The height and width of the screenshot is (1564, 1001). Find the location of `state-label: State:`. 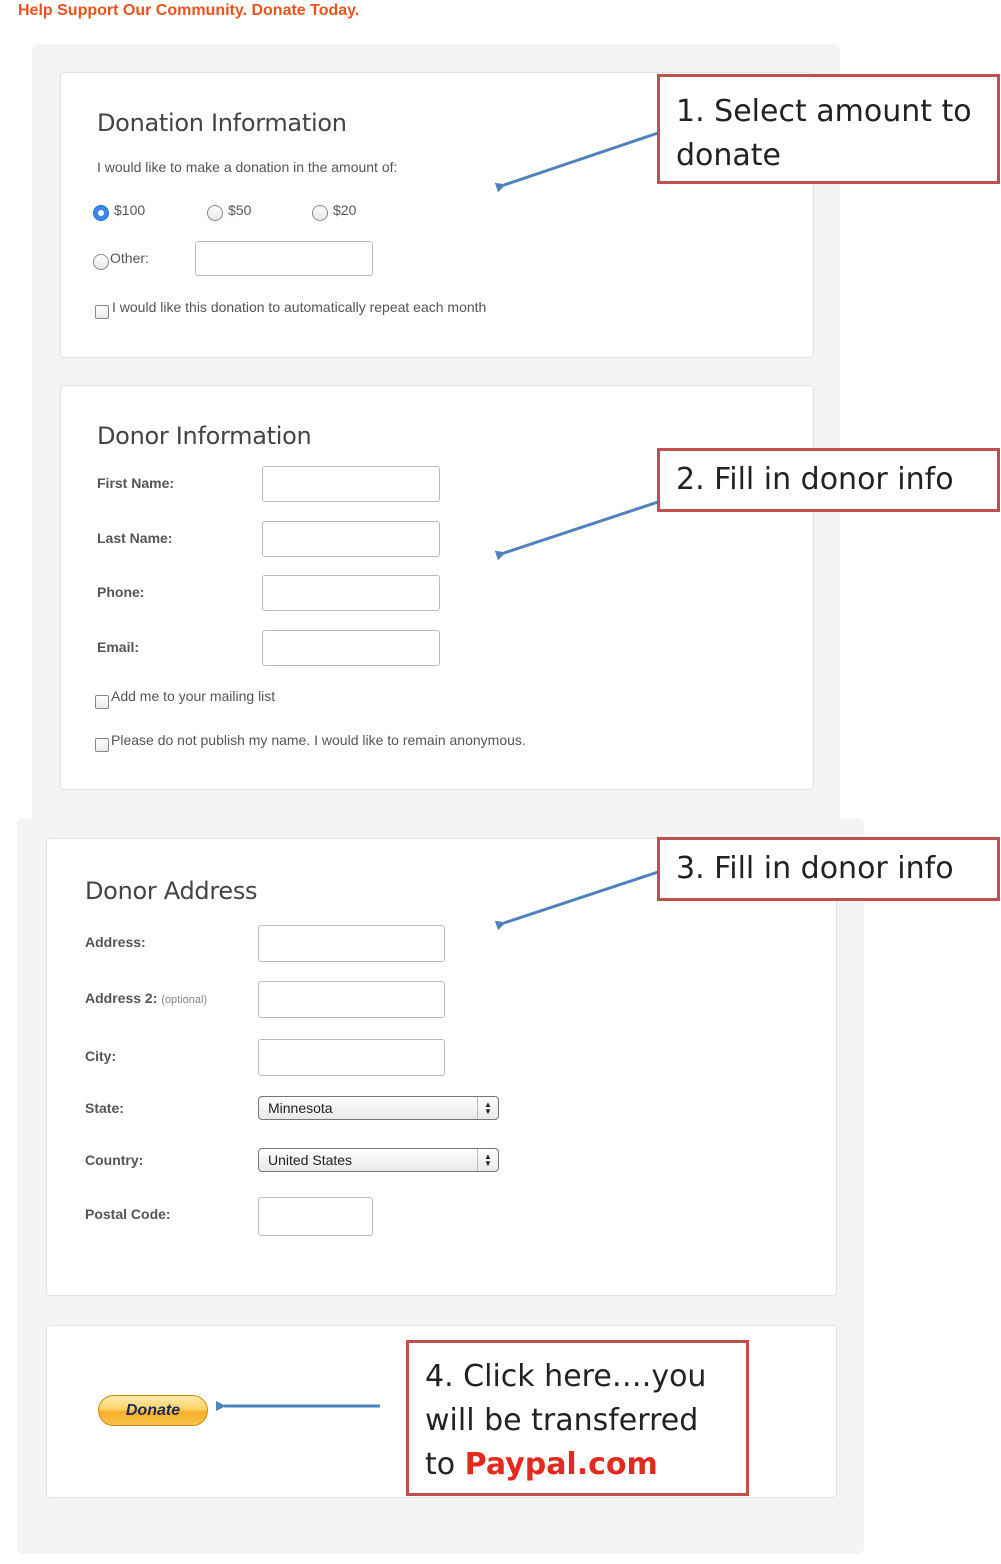

state-label: State: is located at coordinates (104, 1108).